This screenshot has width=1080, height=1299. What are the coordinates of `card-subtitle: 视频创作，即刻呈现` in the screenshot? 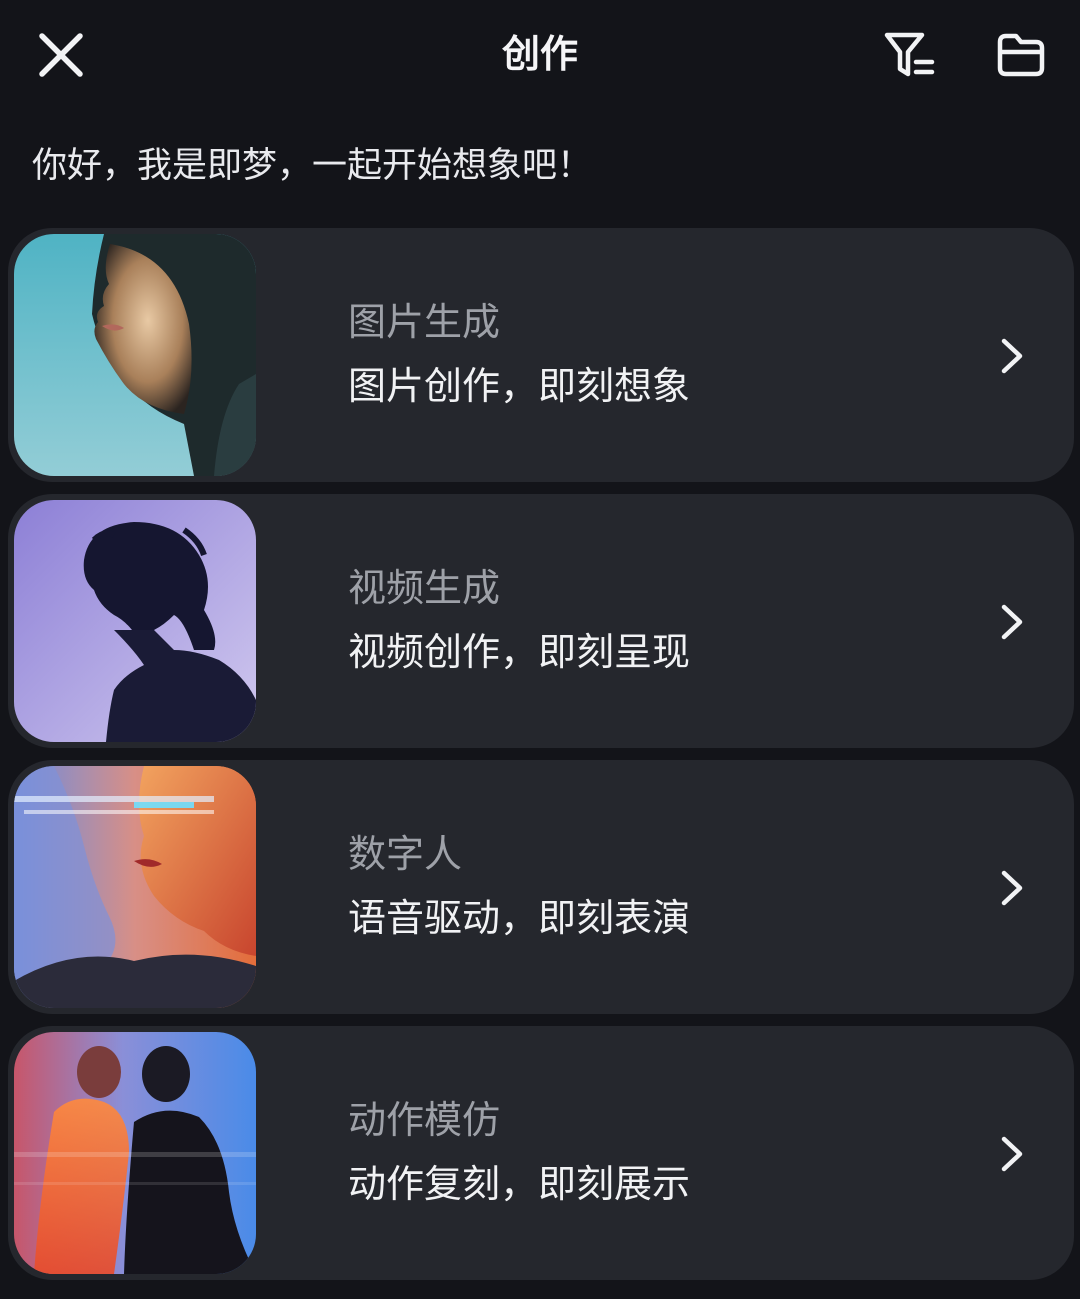 It's located at (519, 652).